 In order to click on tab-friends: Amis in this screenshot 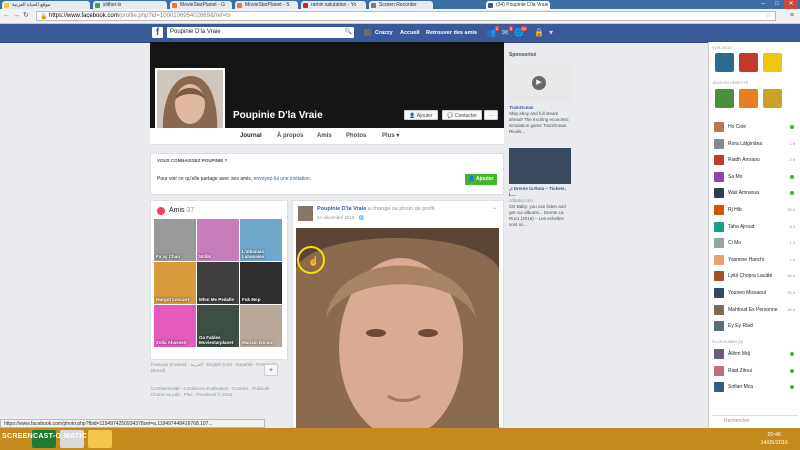, I will do `click(324, 136)`.